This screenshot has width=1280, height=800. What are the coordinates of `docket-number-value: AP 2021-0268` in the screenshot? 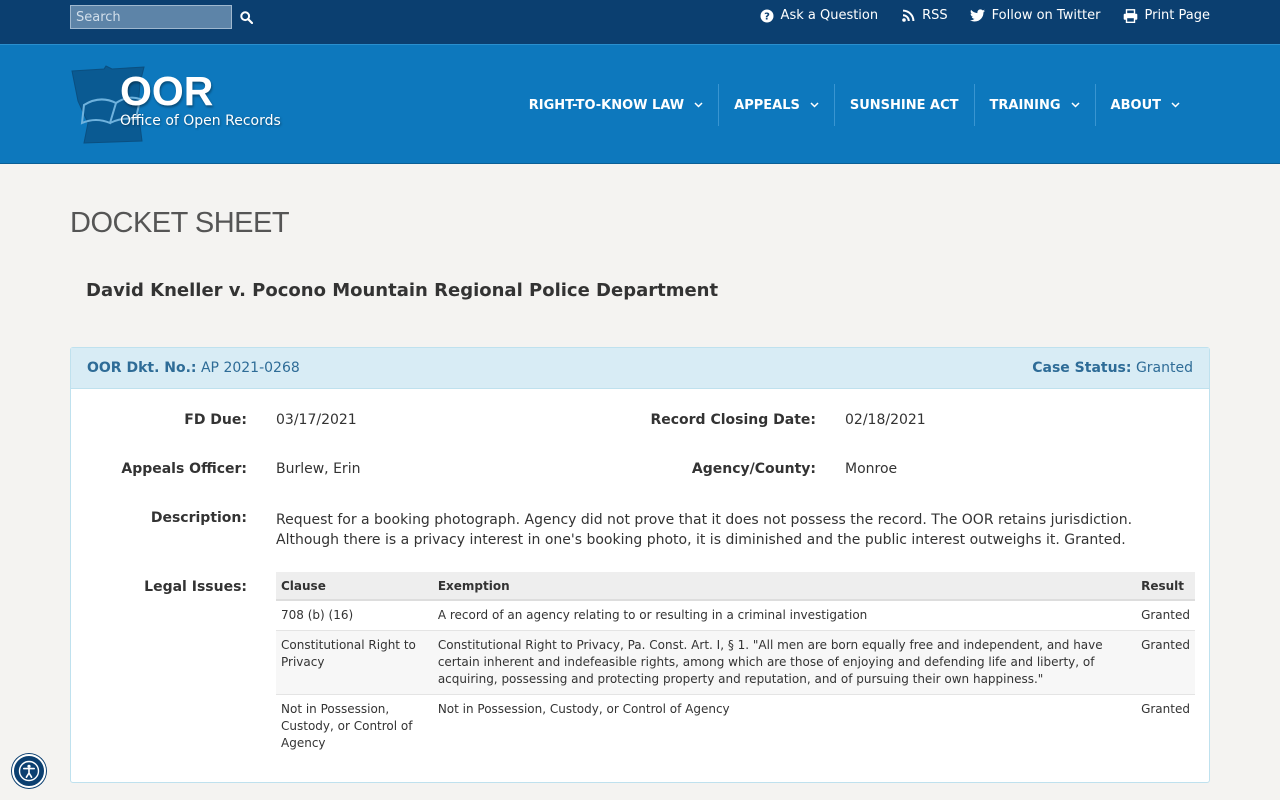 It's located at (250, 368).